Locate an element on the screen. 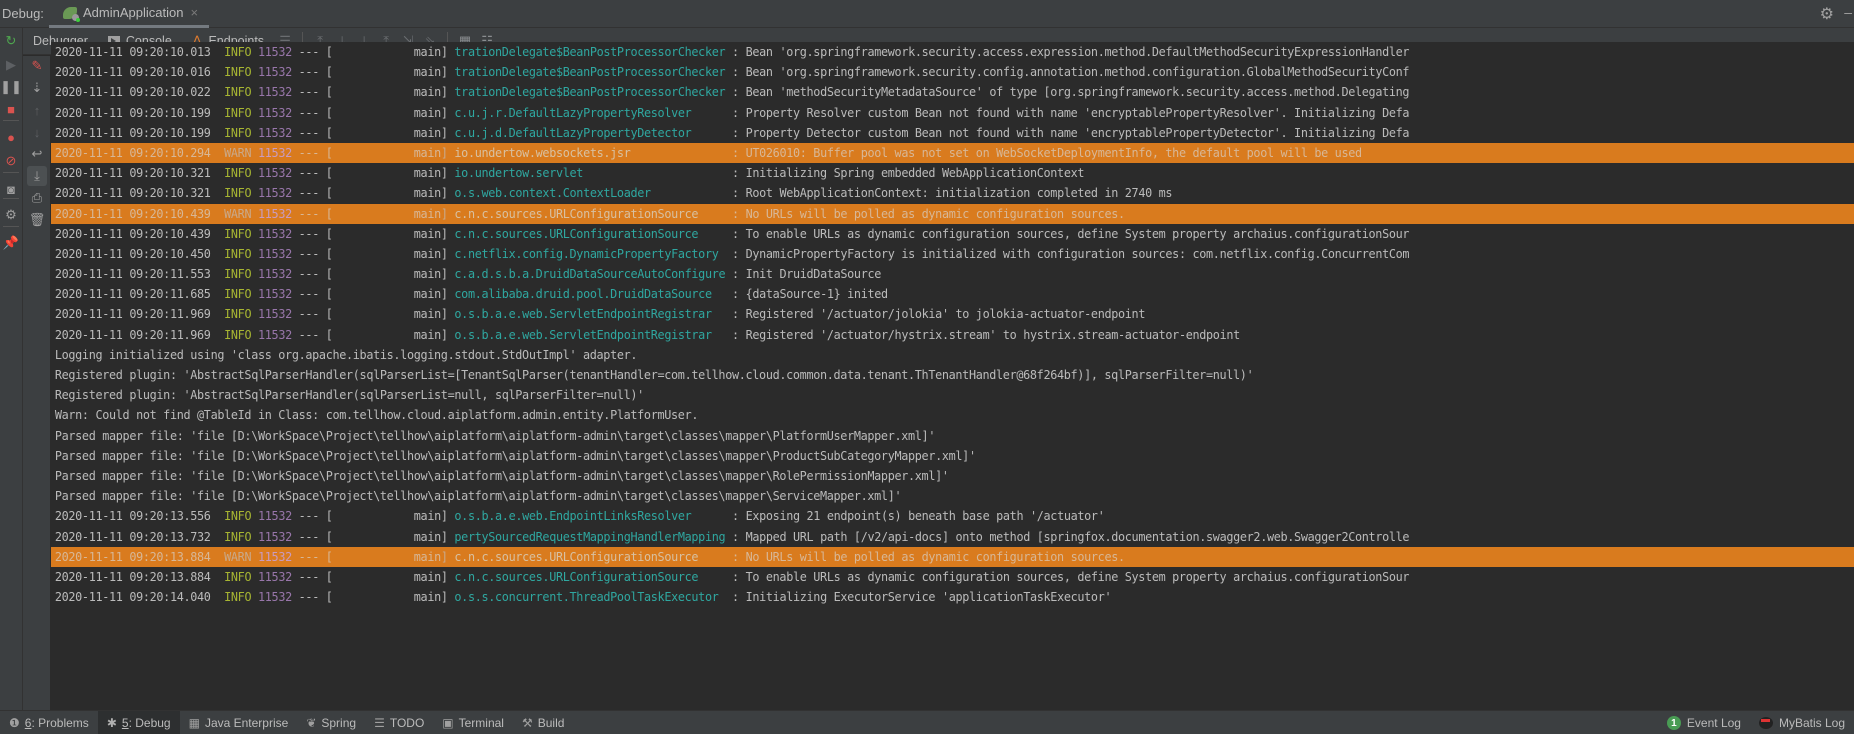 The width and height of the screenshot is (1854, 734). run-config-tab: AdminApplication × is located at coordinates (129, 14).